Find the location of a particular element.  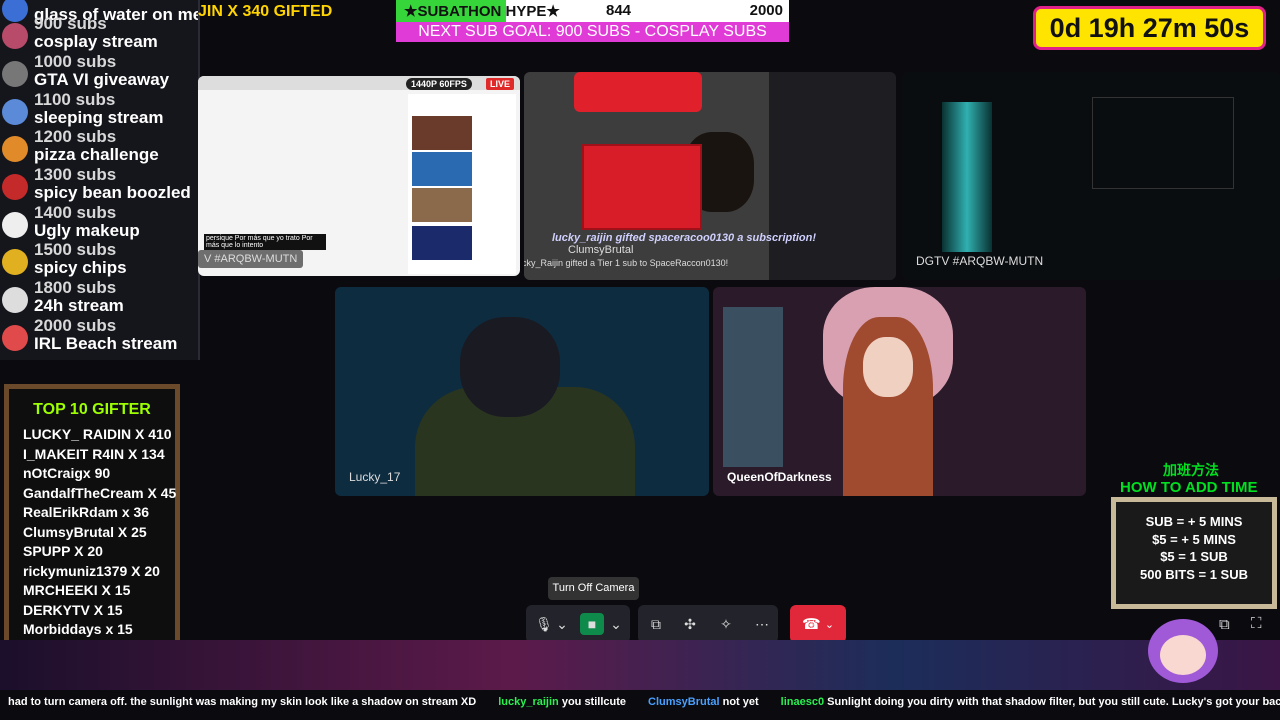

chat-message: lucky_raijin you stillcute is located at coordinates (561, 702).